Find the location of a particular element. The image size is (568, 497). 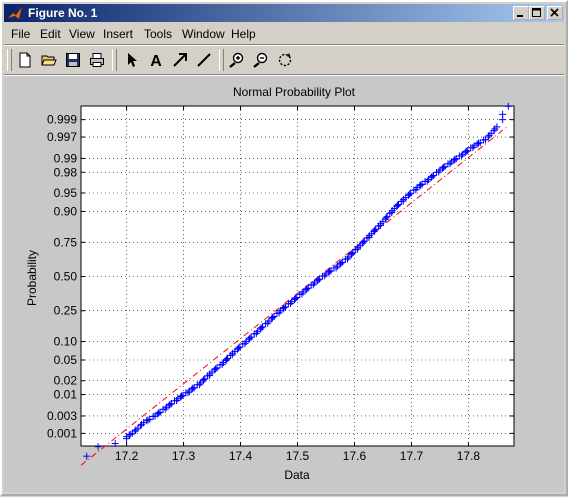

maximize-button is located at coordinates (537, 13).